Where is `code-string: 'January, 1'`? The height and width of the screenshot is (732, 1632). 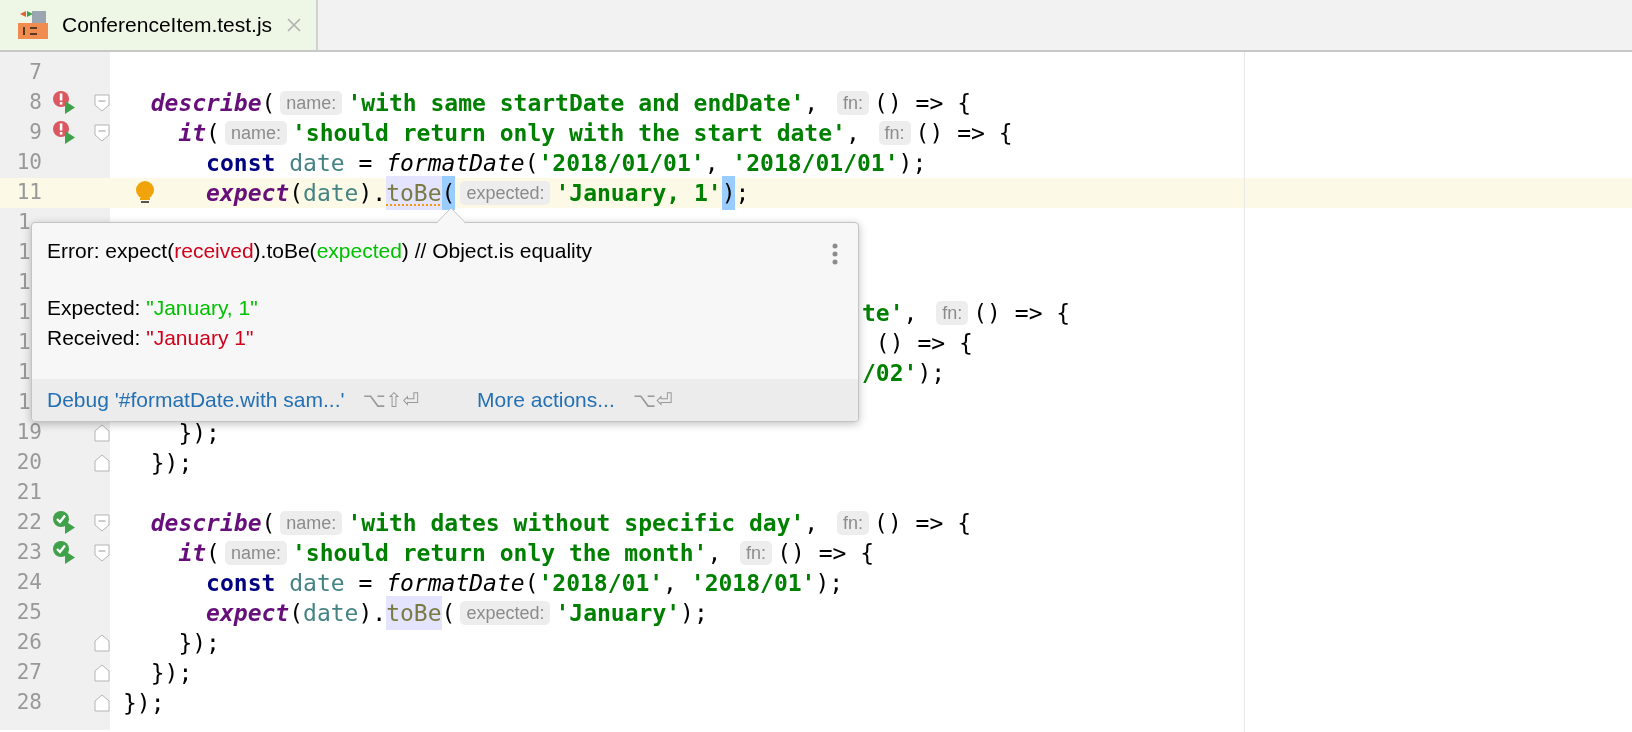 code-string: 'January, 1' is located at coordinates (638, 193).